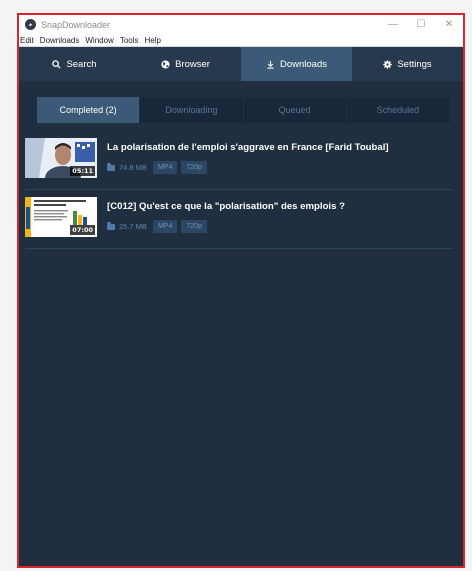 The height and width of the screenshot is (571, 472). I want to click on main-nav: Search Browser Downloads Settings, so click(241, 64).